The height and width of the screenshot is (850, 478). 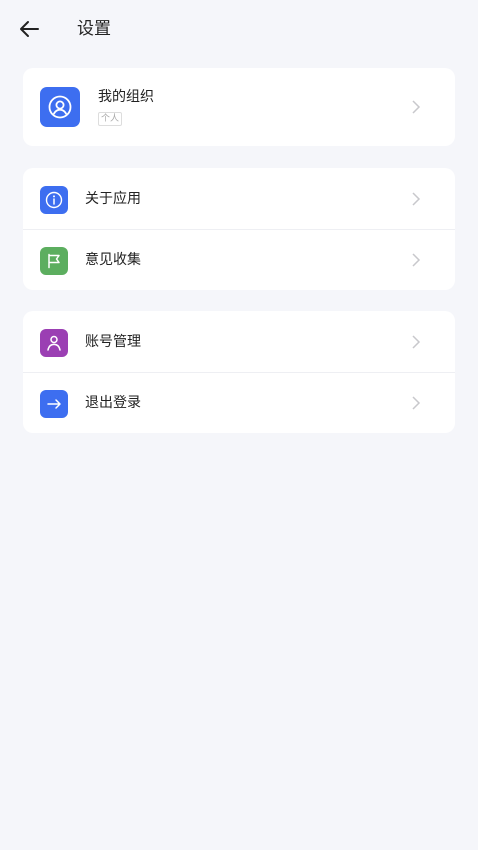 What do you see at coordinates (239, 107) in the screenshot?
I see `my-organization-card: 我的组织 个人` at bounding box center [239, 107].